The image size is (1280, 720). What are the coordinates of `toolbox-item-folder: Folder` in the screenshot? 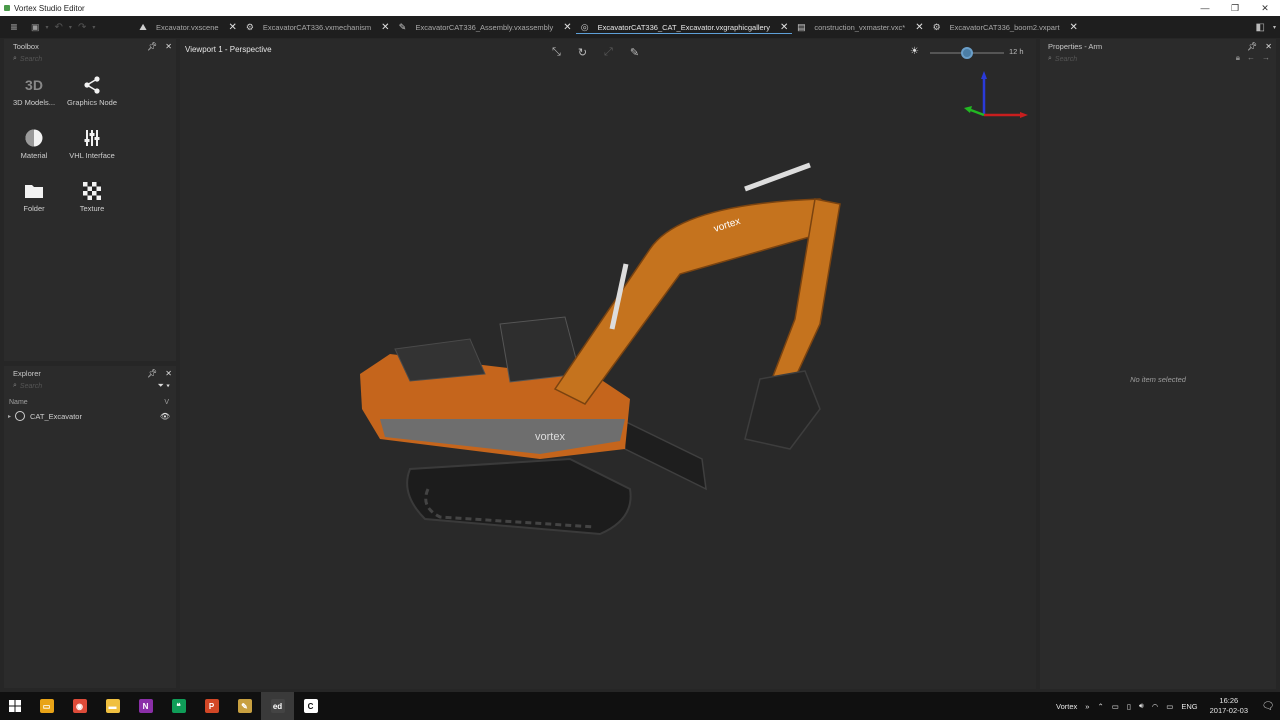 It's located at (34, 196).